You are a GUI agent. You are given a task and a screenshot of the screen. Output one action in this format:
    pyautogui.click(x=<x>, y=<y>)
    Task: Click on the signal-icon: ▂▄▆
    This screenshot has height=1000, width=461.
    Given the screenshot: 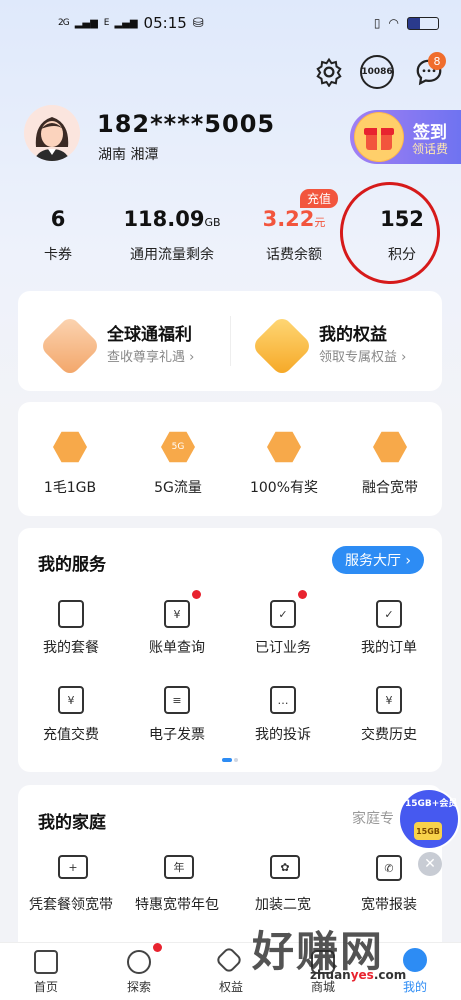 What is the action you would take?
    pyautogui.click(x=86, y=23)
    